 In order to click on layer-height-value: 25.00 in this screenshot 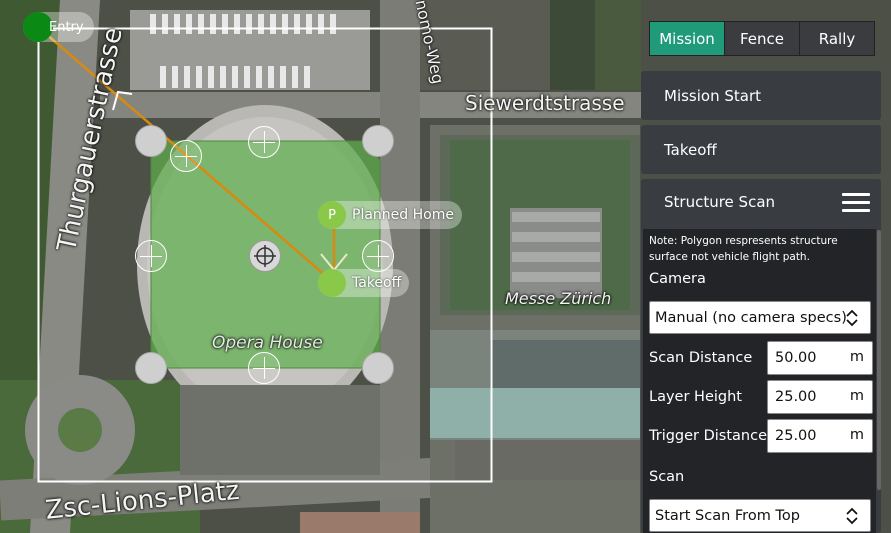, I will do `click(796, 397)`.